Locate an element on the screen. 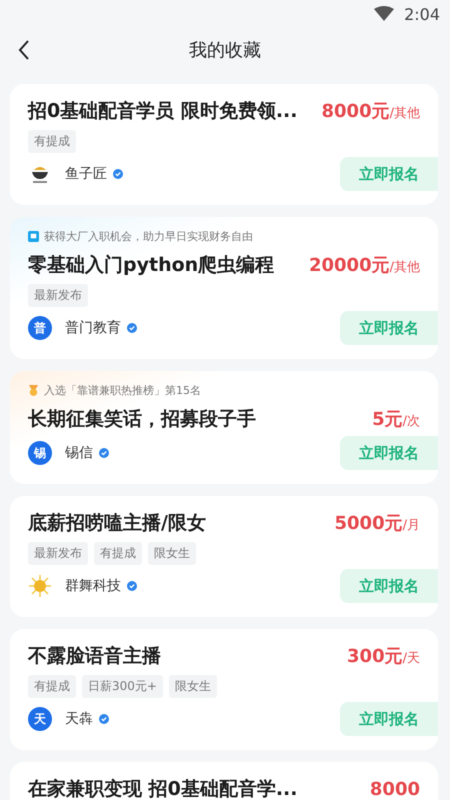 The image size is (450, 800). company-avatar: 普 is located at coordinates (40, 328).